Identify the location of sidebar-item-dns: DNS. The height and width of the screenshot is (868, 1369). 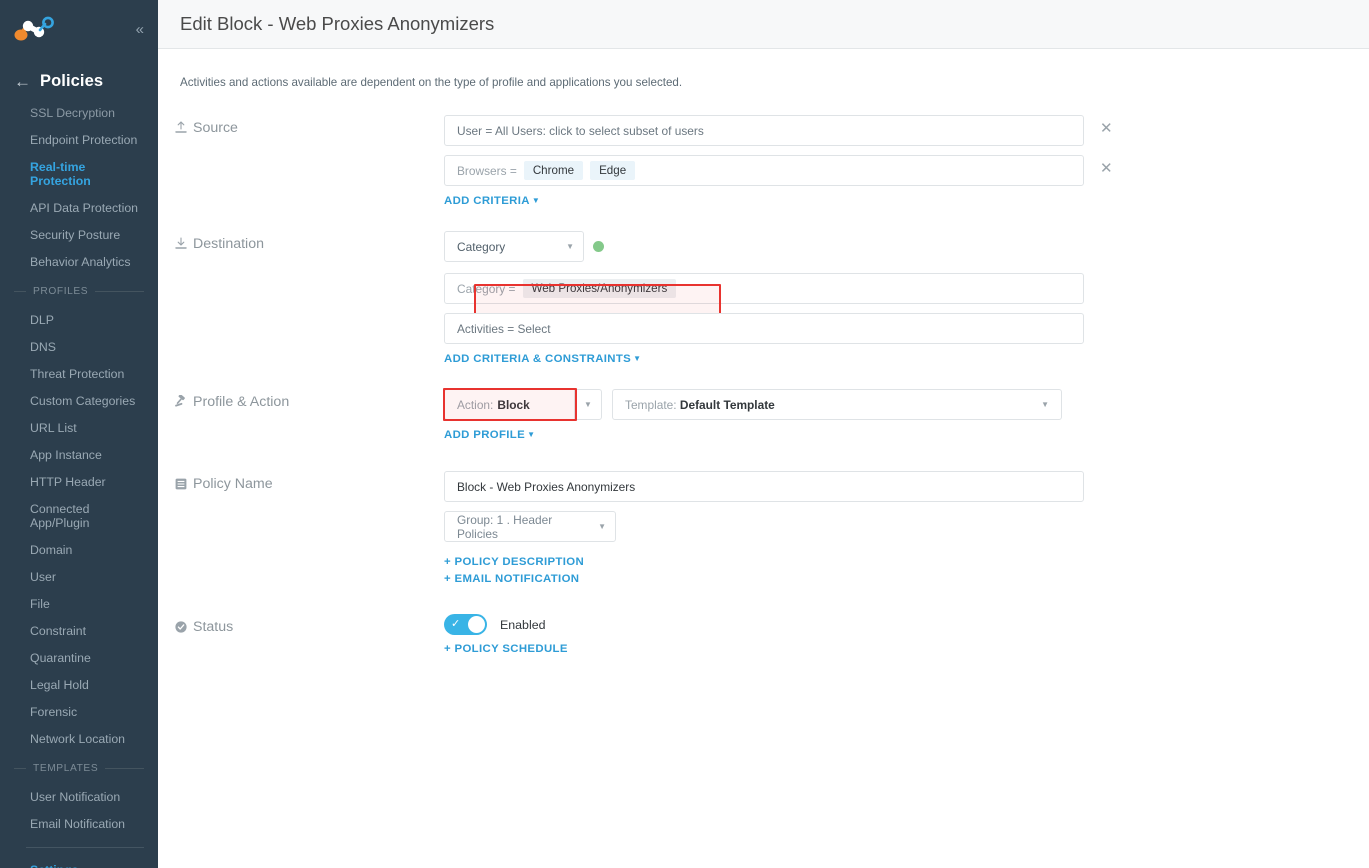
(79, 346).